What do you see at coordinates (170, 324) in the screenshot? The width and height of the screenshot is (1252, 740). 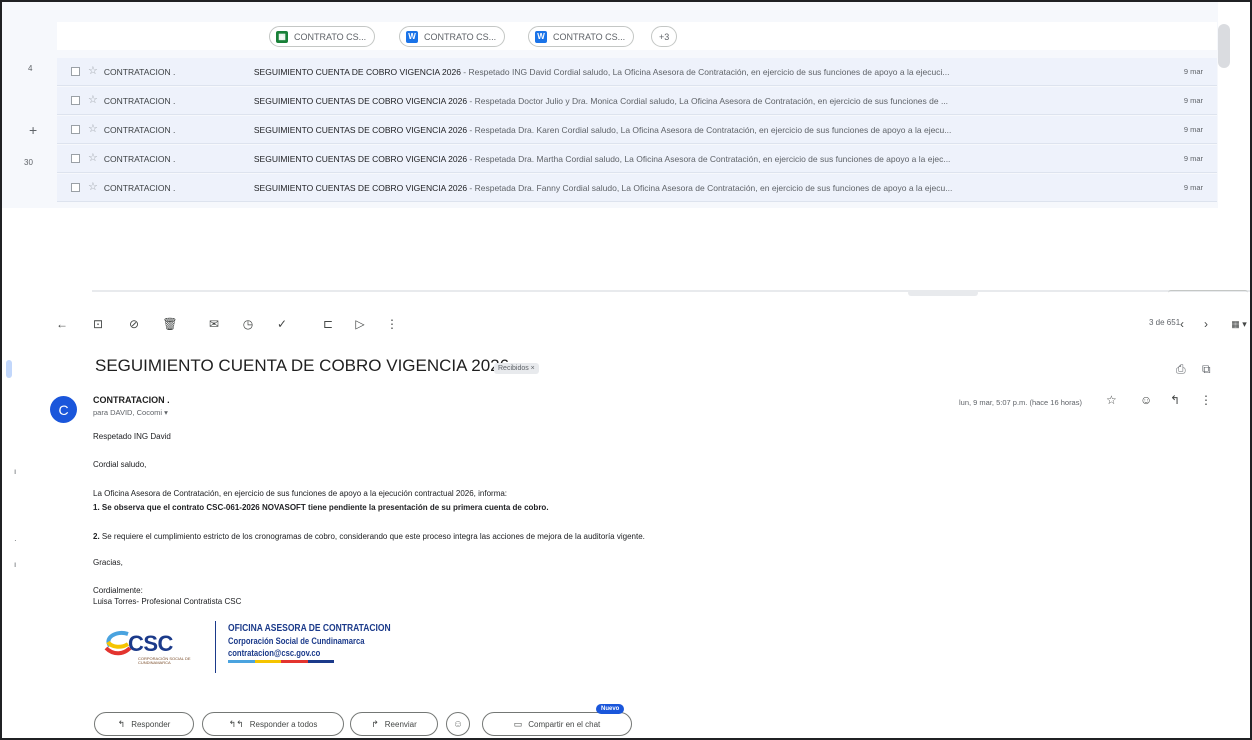 I see `delete-icon: 🗑` at bounding box center [170, 324].